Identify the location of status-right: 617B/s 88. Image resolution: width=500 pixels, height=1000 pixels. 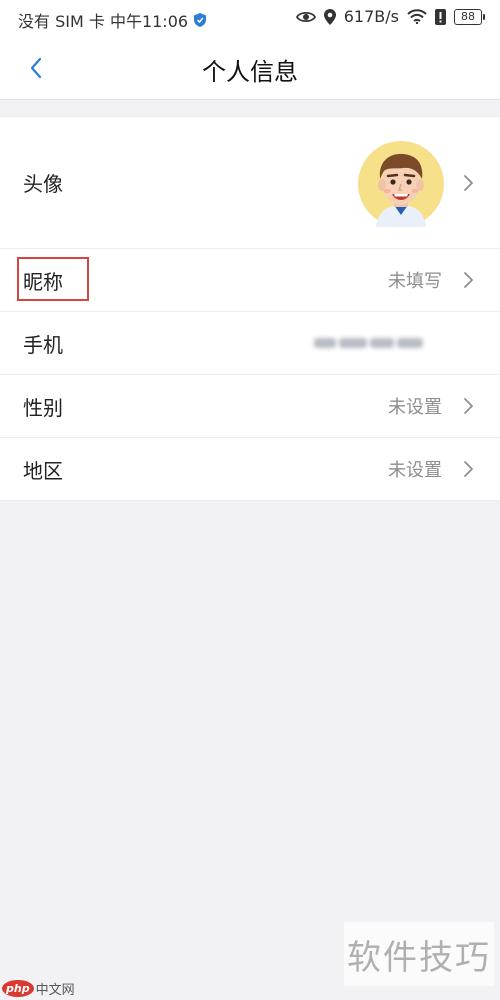
(390, 16).